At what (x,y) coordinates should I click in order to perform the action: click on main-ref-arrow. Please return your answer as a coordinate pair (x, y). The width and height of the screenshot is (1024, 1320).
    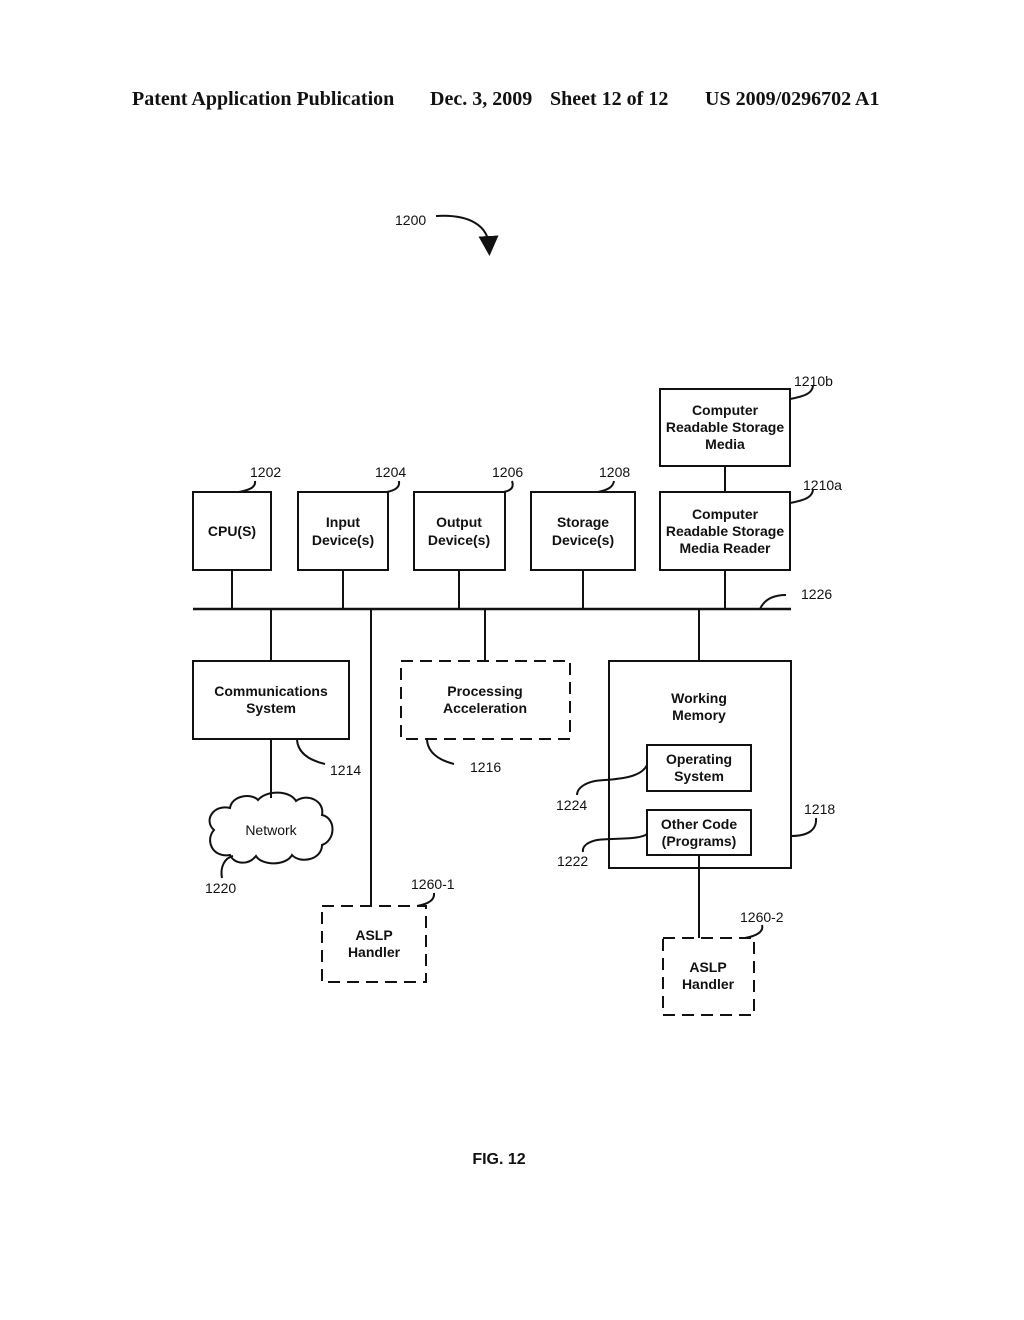
    Looking at the image, I should click on (467, 235).